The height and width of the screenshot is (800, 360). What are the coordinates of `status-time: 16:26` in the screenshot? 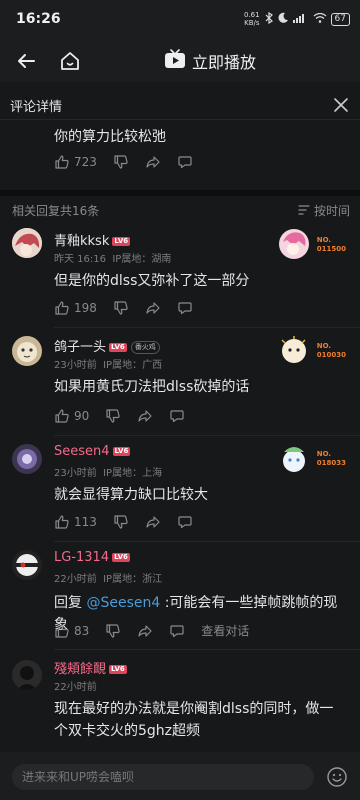 It's located at (38, 19).